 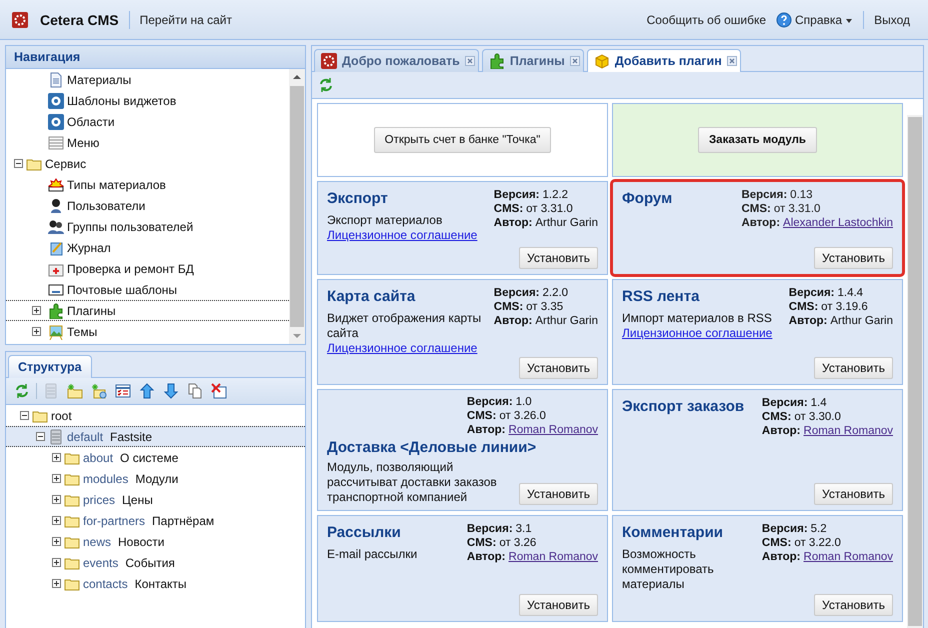 I want to click on tree-item: root, so click(x=155, y=415).